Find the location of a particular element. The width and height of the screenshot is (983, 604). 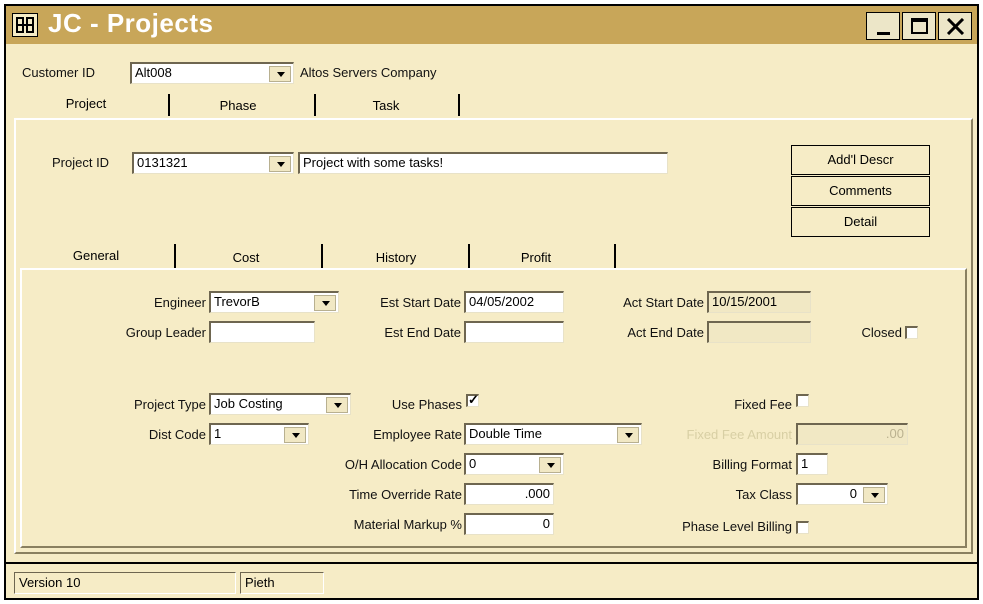

status-bar-divider is located at coordinates (491, 563).